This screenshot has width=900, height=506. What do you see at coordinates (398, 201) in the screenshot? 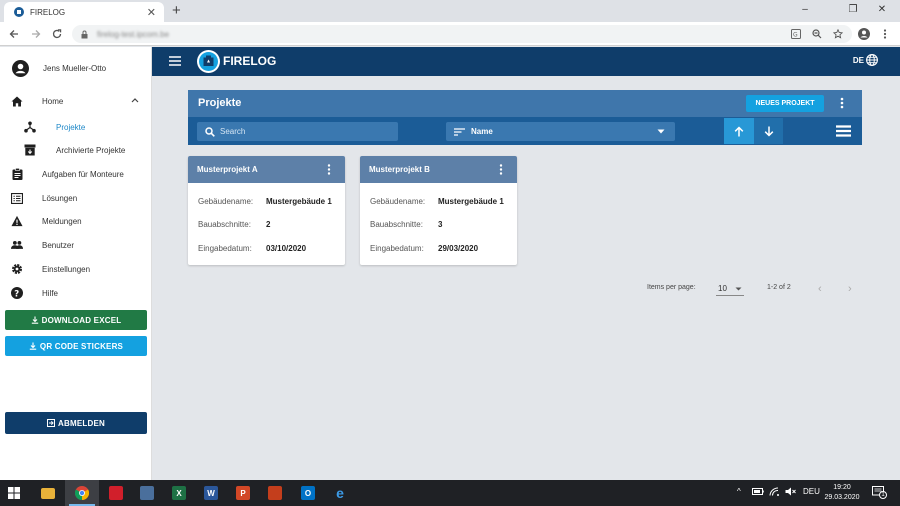
I see `field-key: Gebäudename:` at bounding box center [398, 201].